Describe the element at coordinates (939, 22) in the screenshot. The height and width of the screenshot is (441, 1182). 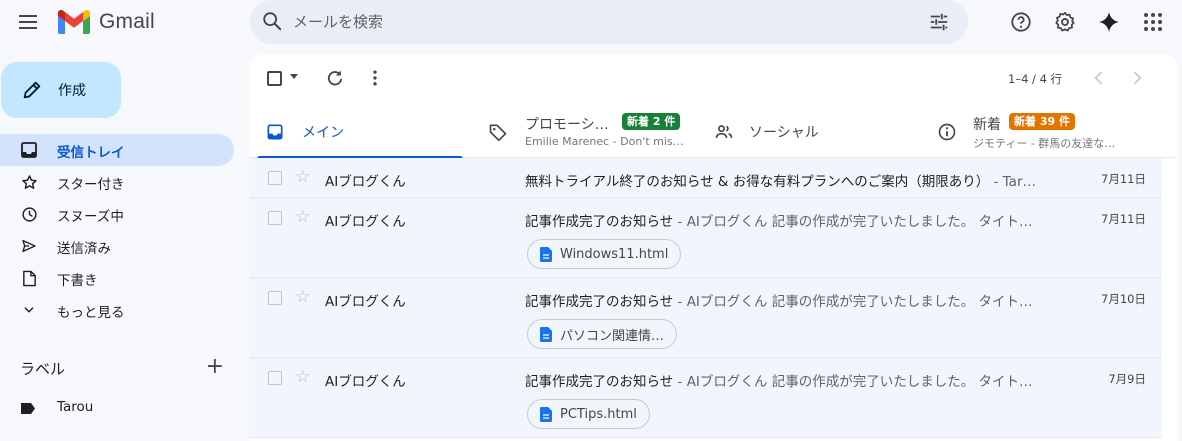
I see `search-options-icon` at that location.